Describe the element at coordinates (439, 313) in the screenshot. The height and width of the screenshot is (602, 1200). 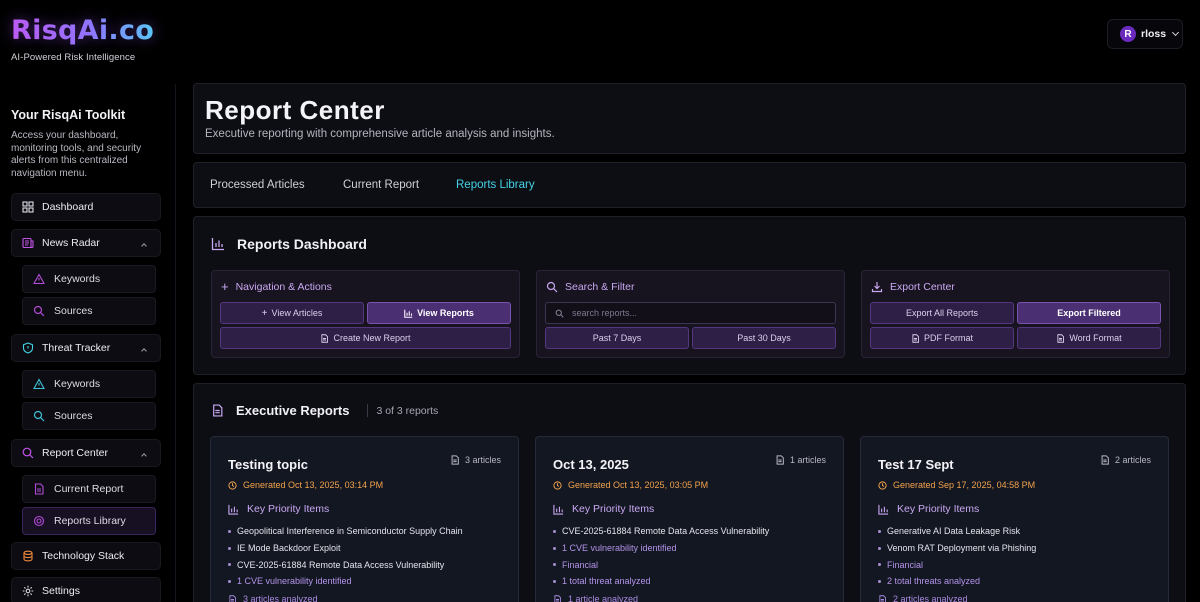
I see `view-reports-button: View Reports` at that location.